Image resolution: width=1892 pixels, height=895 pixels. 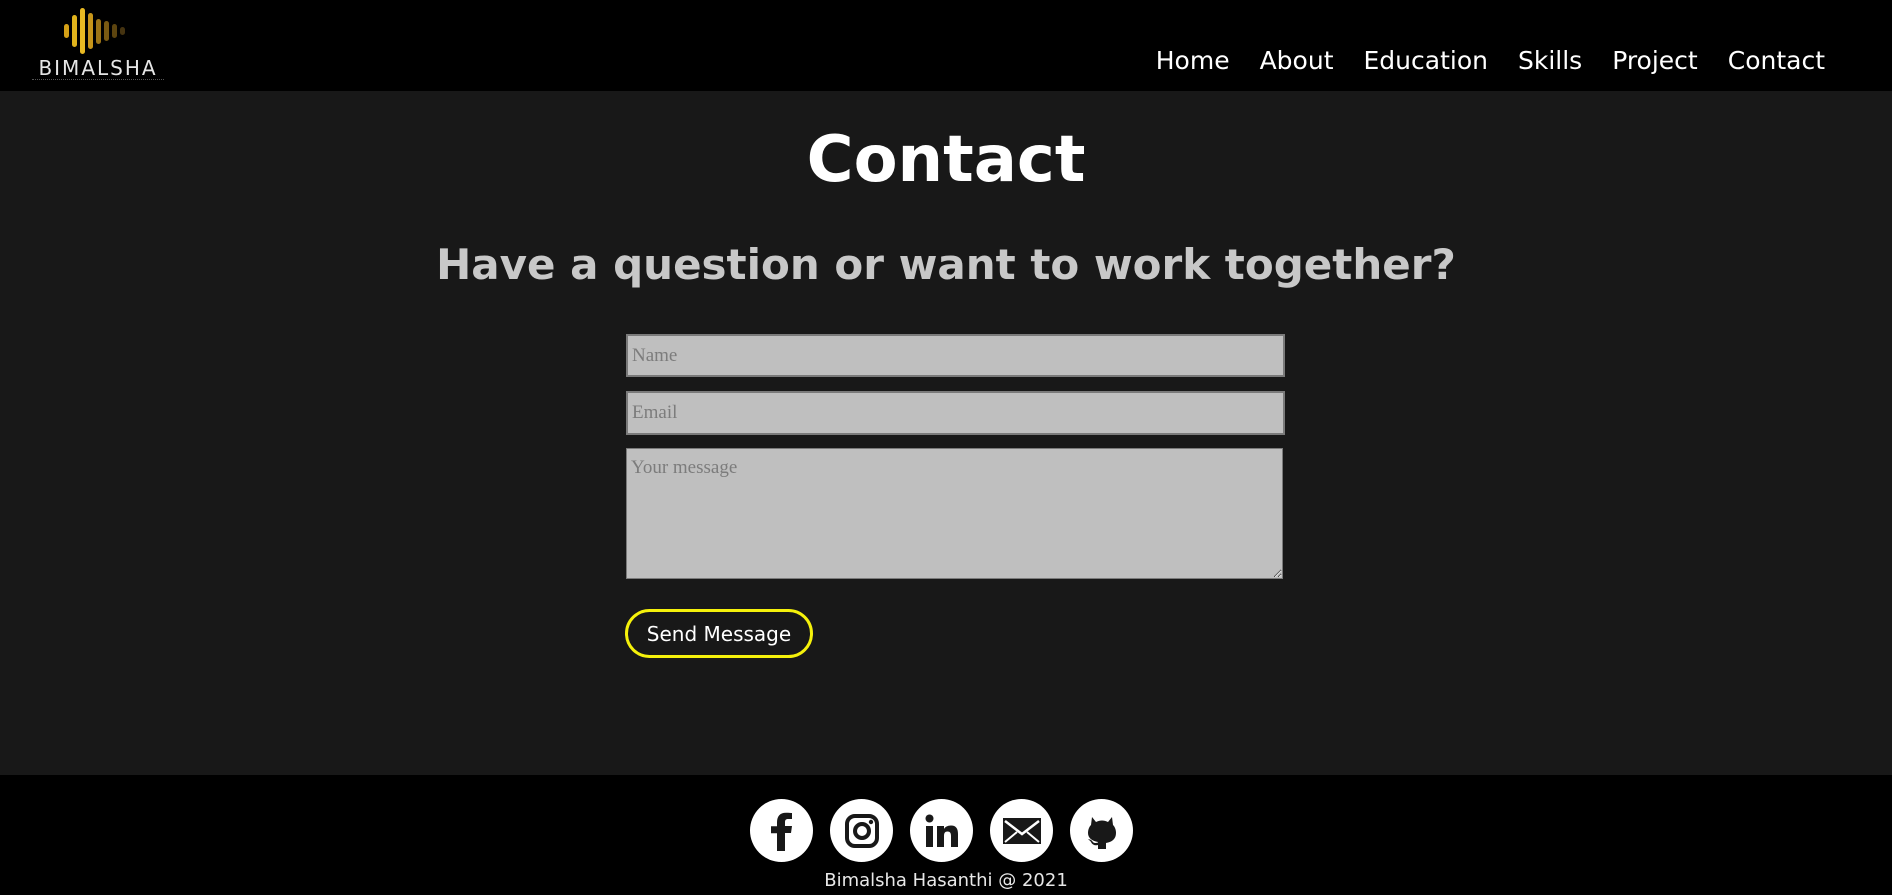 I want to click on github-icon, so click(x=1101, y=830).